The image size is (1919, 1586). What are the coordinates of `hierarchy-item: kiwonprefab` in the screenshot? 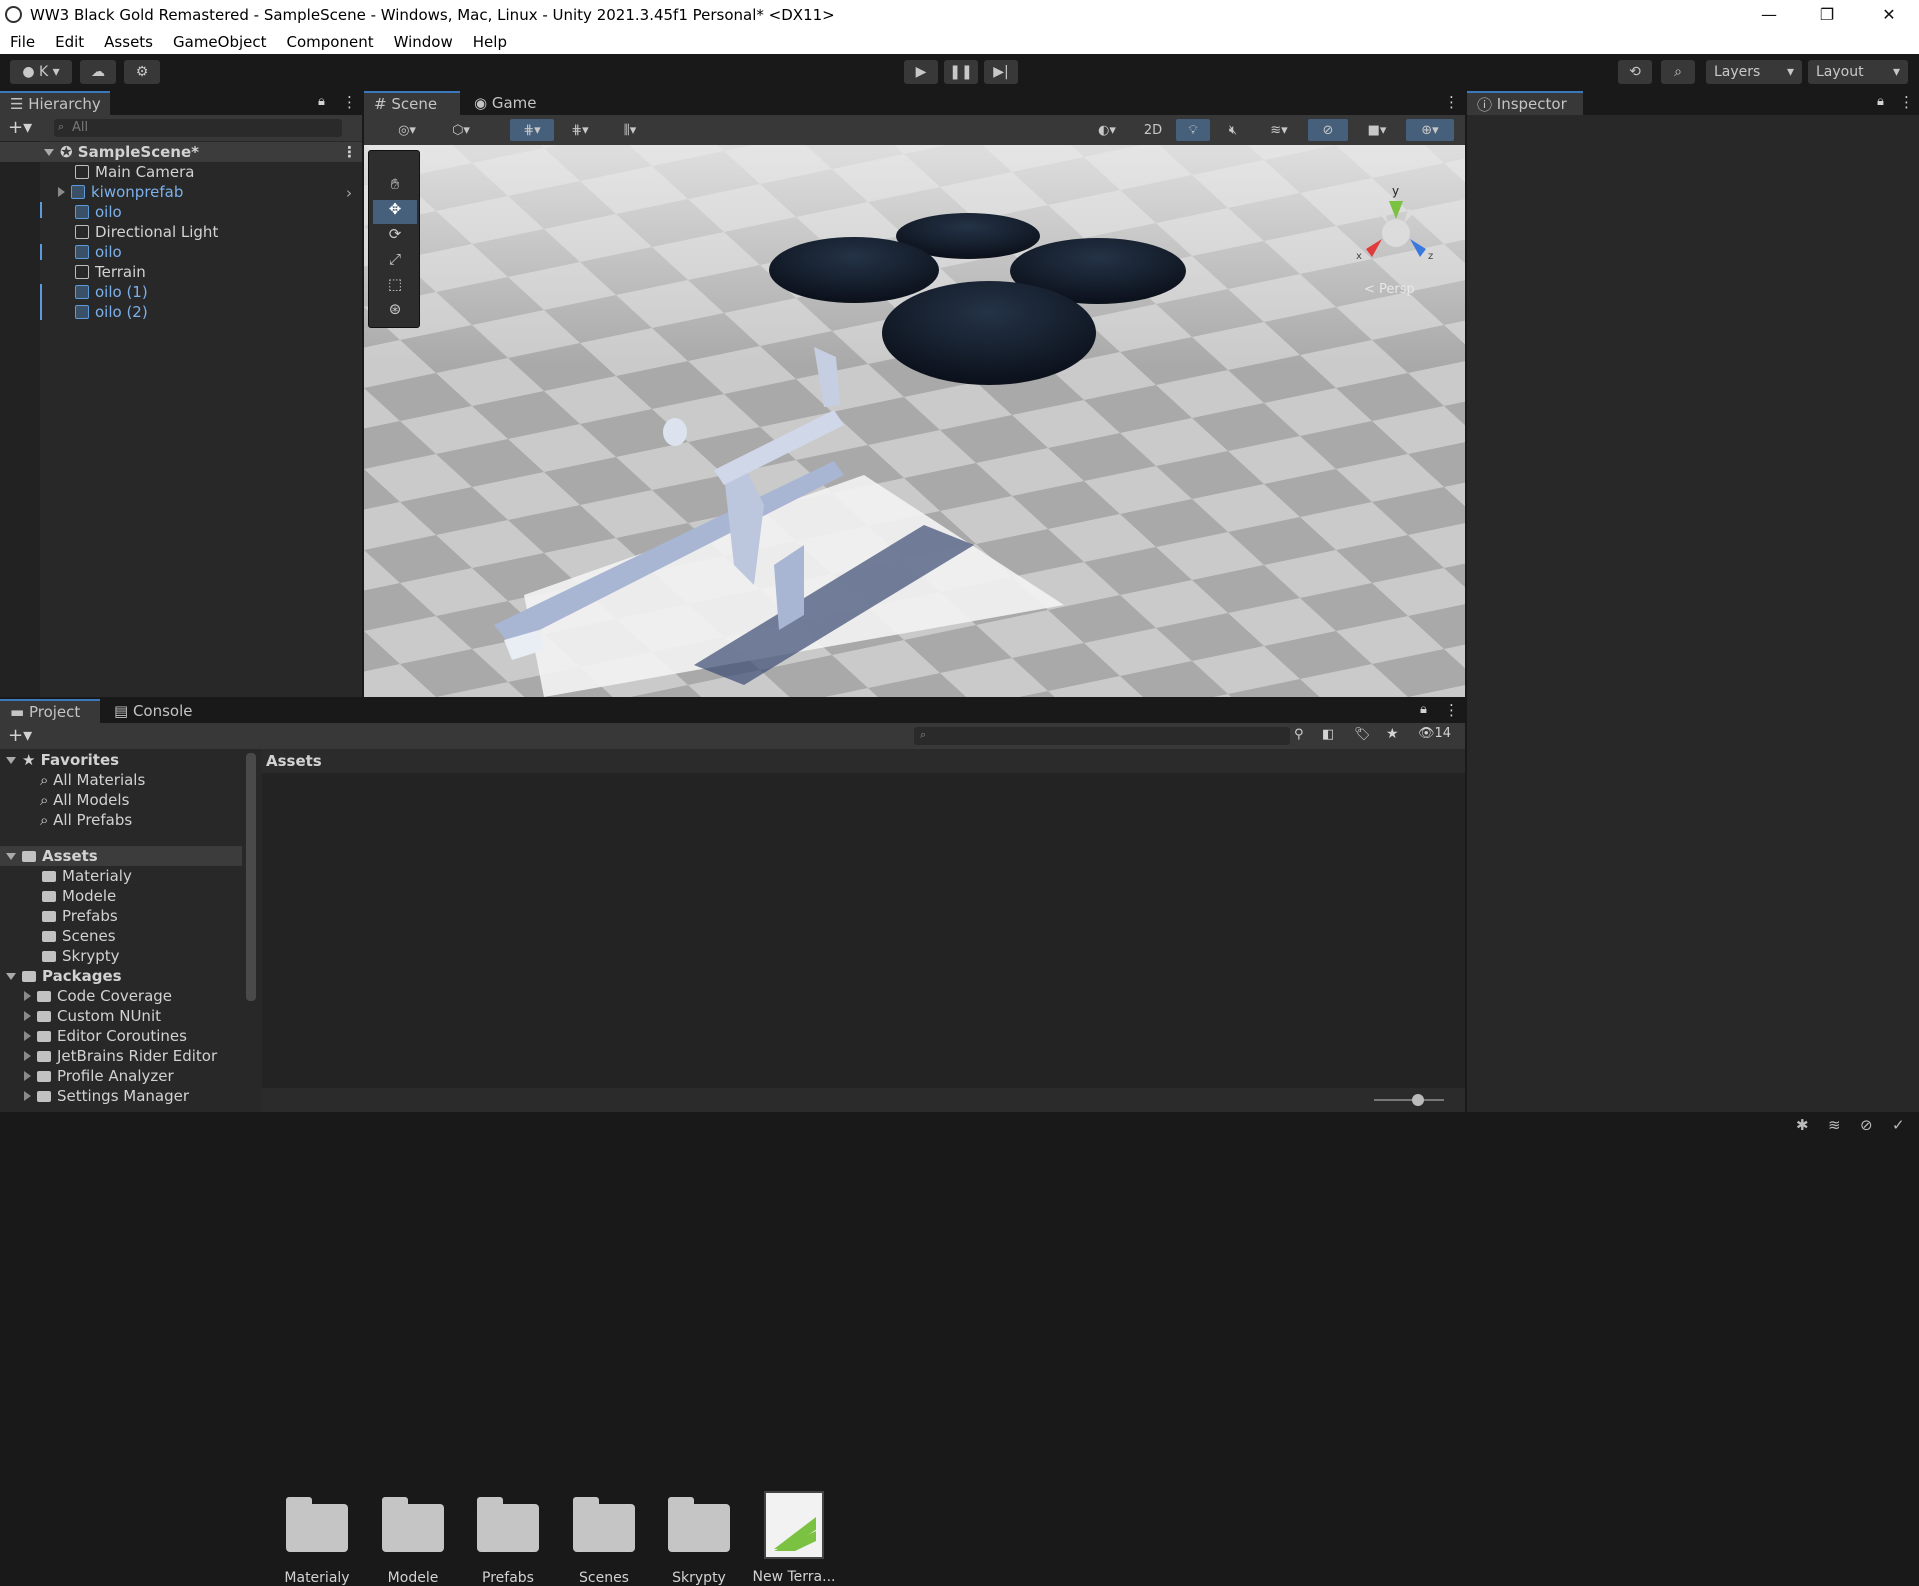 It's located at (120, 192).